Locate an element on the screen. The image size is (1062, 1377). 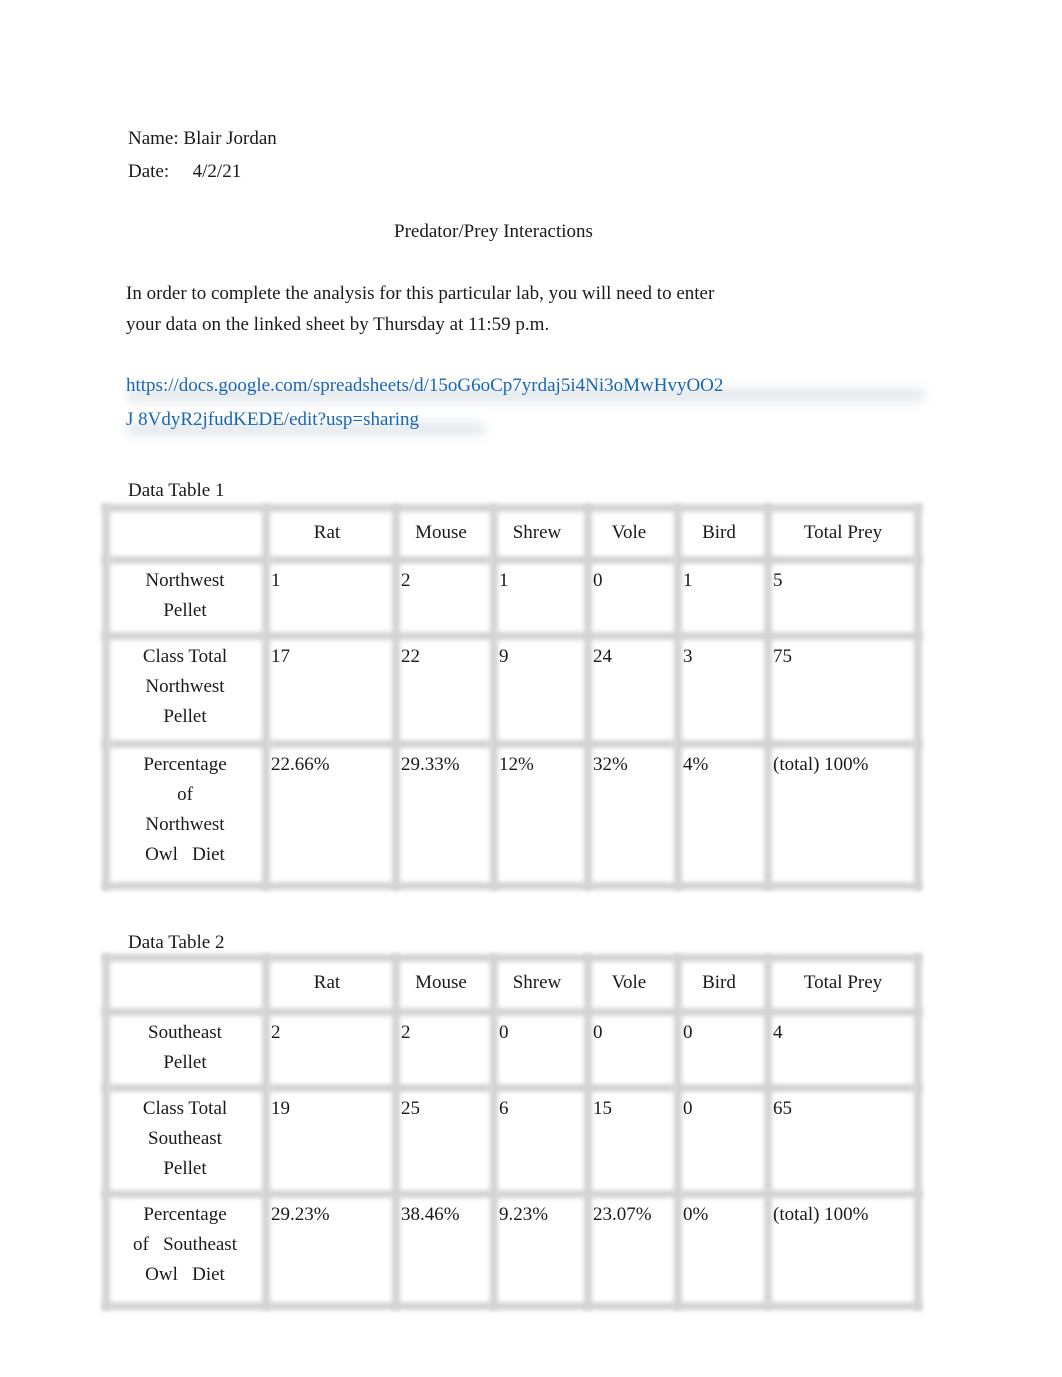
date-line: Date: 4/2/21 is located at coordinates (184, 172).